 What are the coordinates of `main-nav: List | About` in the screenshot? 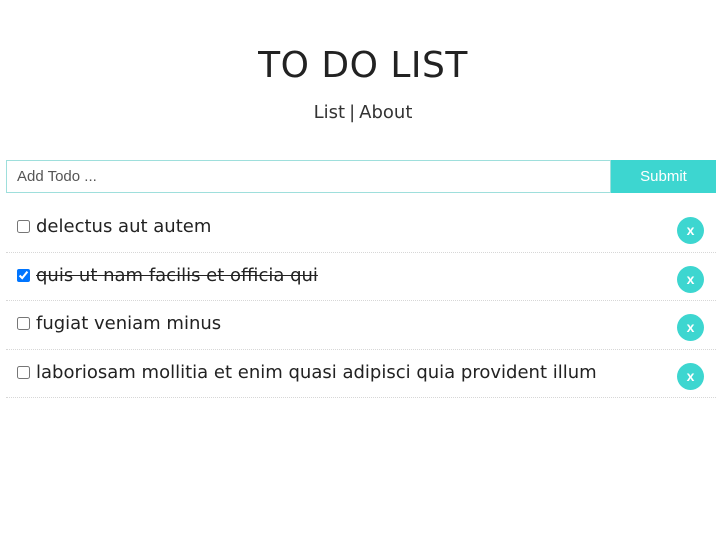 It's located at (363, 113).